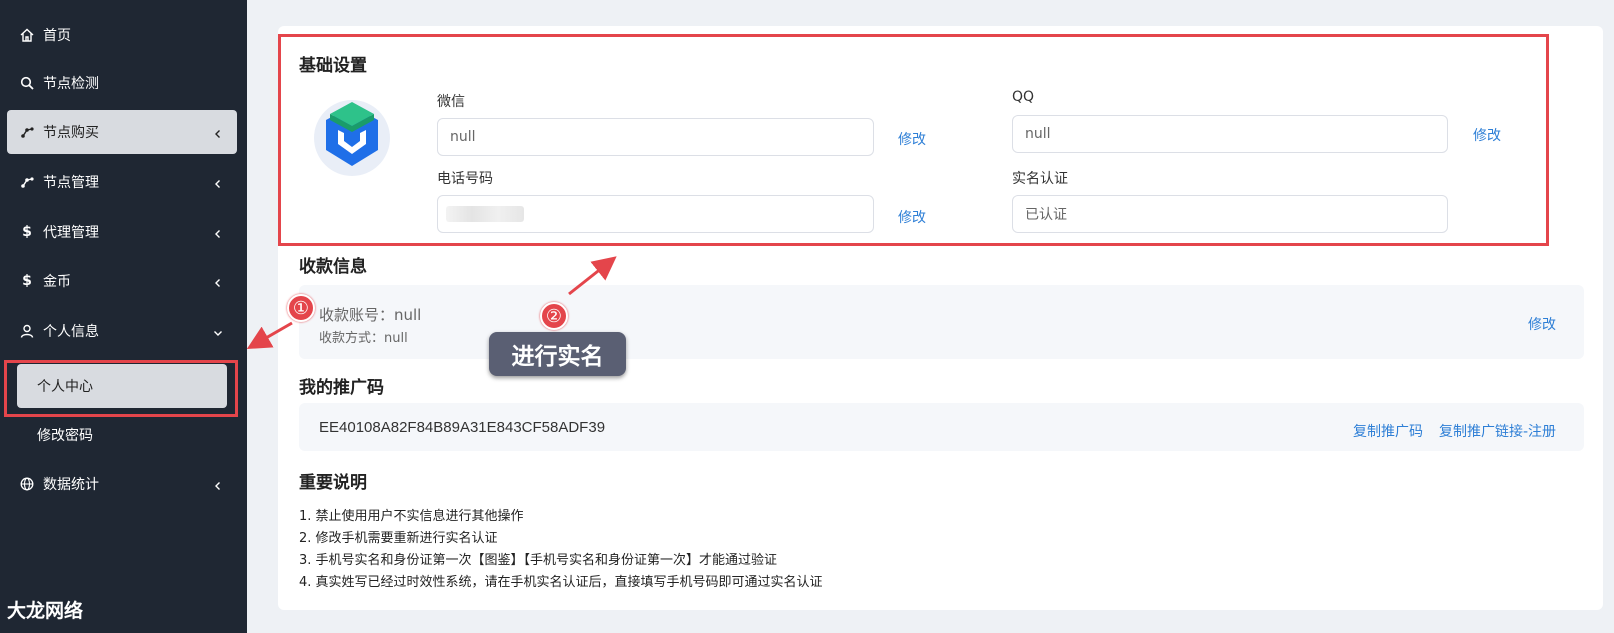 Image resolution: width=1614 pixels, height=633 pixels. I want to click on sidebar-item-label: 金币, so click(57, 282).